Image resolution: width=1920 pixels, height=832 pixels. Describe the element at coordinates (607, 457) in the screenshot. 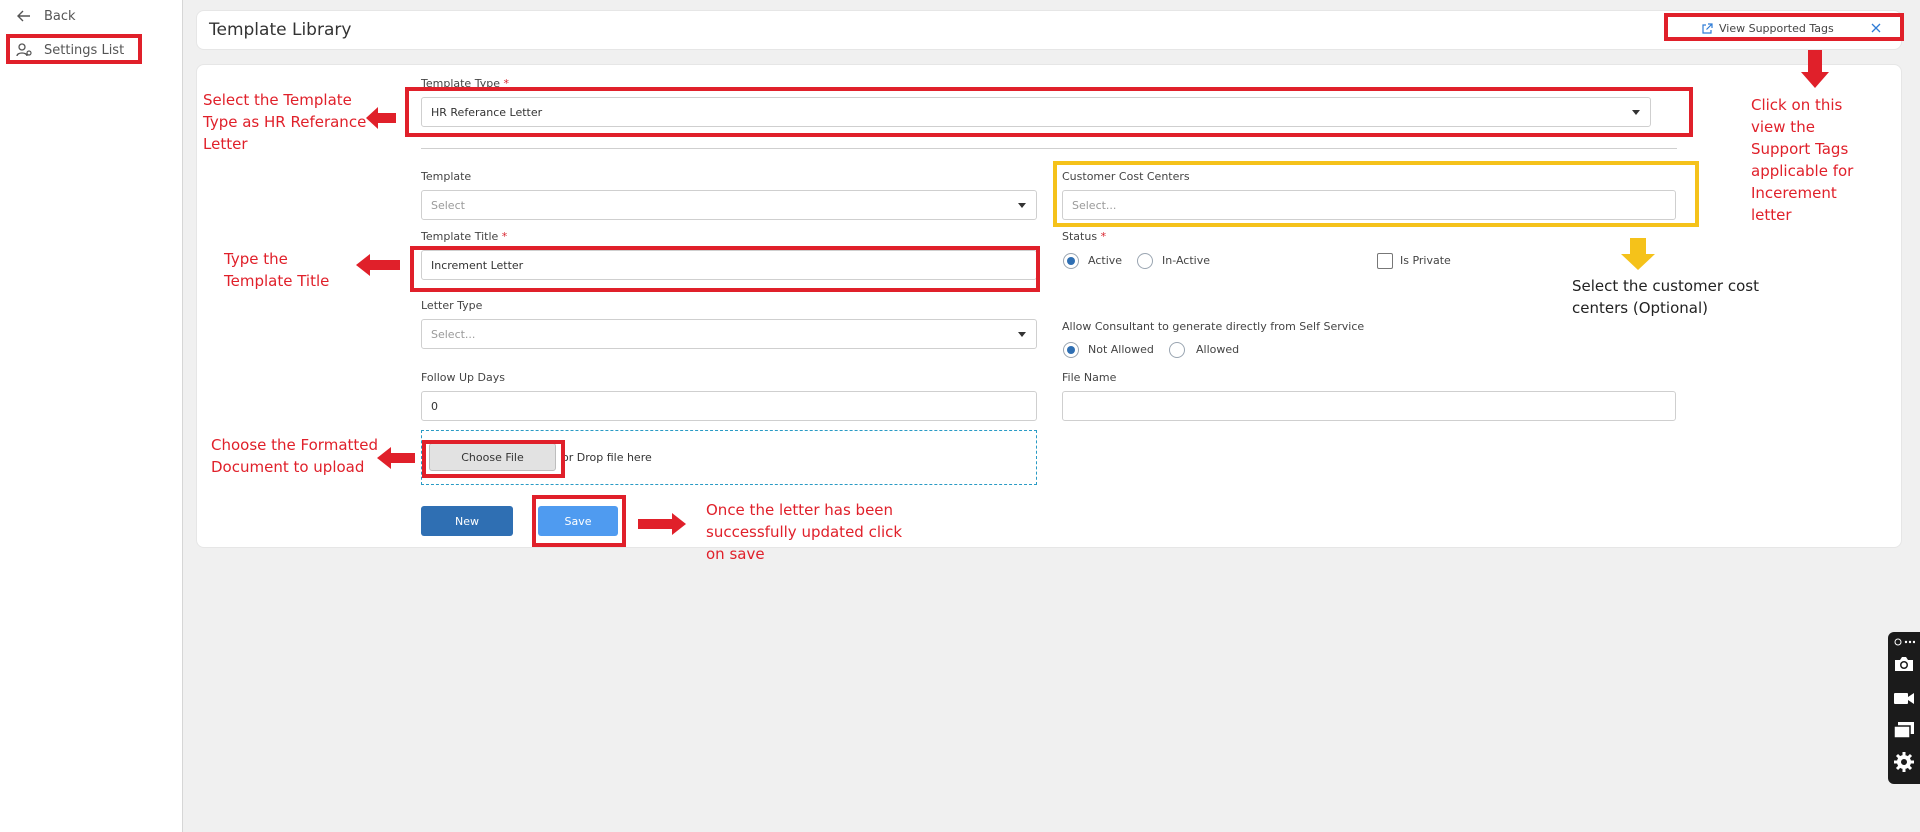

I see `drop-file-text: or Drop file here` at that location.